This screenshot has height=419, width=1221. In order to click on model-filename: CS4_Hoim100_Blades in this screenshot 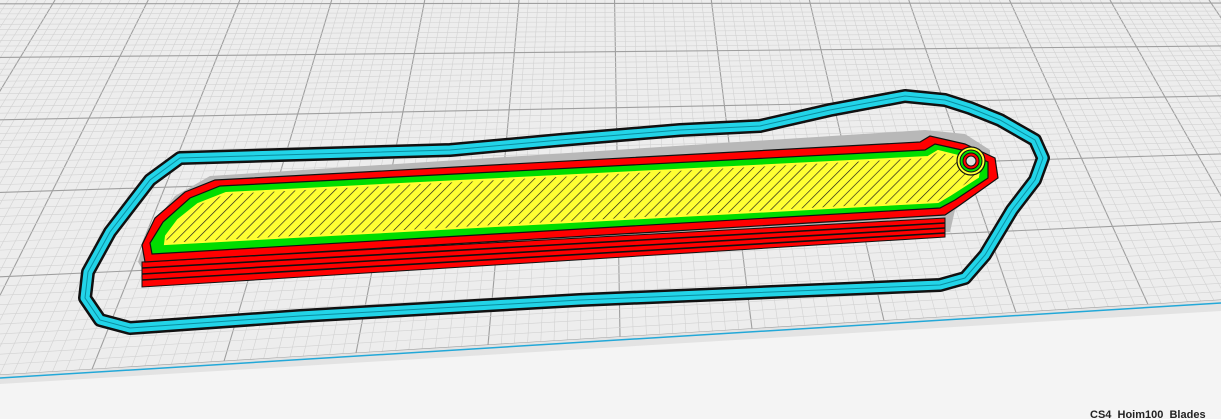, I will do `click(1148, 414)`.